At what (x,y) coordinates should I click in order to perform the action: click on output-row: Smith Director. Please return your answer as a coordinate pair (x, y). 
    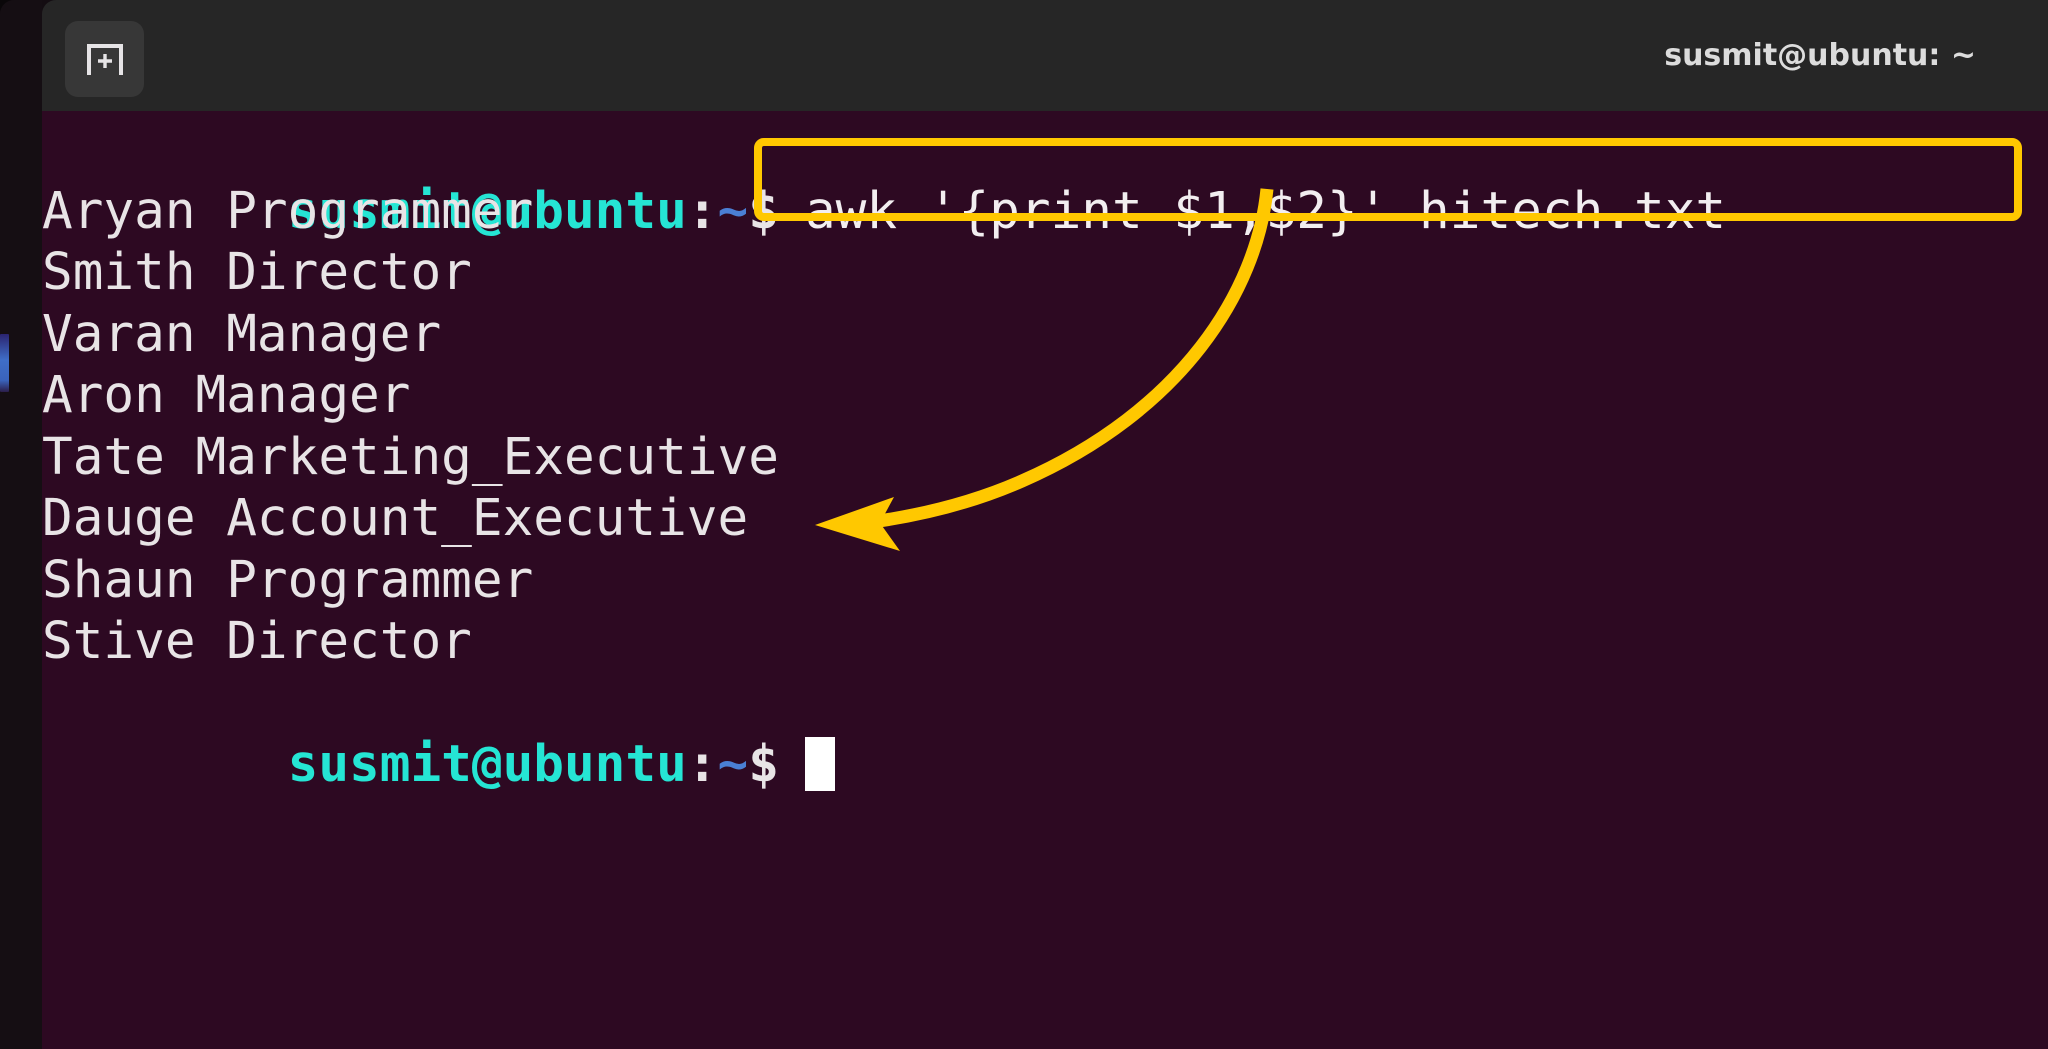
    Looking at the image, I should click on (257, 272).